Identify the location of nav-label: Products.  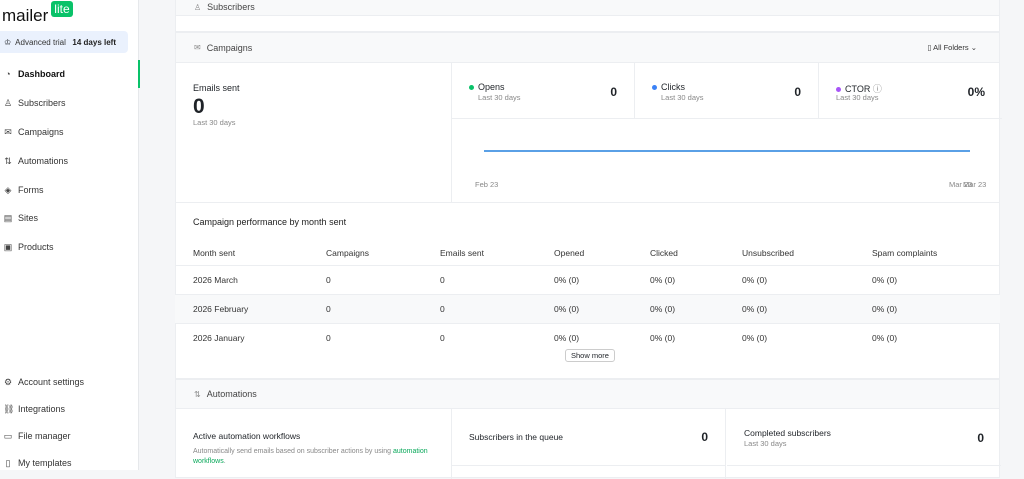
(36, 247).